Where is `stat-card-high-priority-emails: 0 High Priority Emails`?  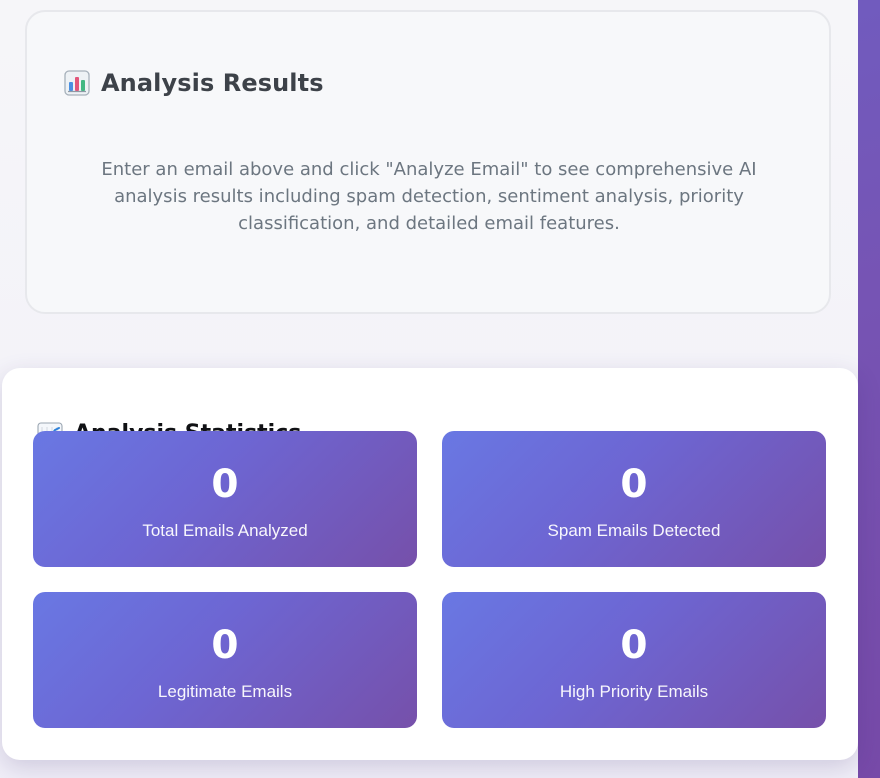 stat-card-high-priority-emails: 0 High Priority Emails is located at coordinates (634, 660).